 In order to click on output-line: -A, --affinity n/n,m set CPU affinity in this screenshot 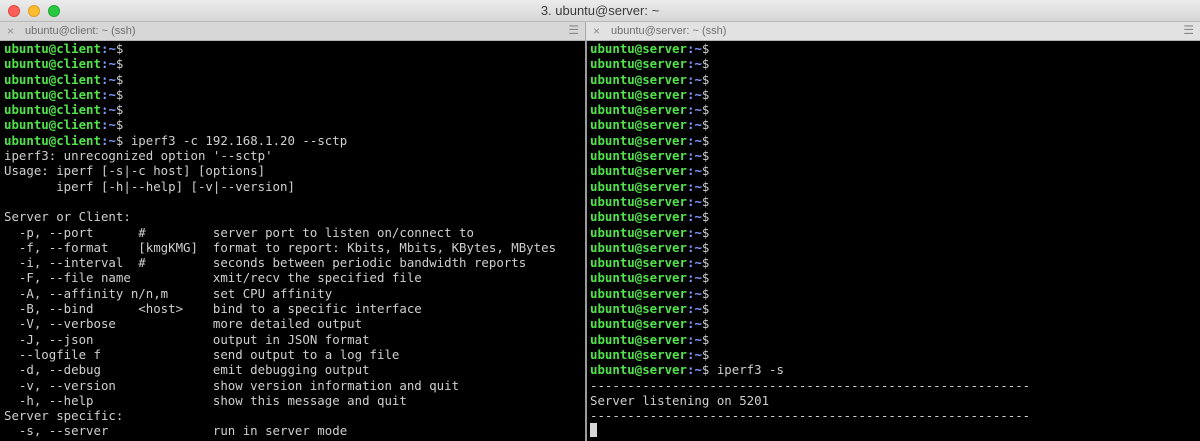, I will do `click(168, 293)`.